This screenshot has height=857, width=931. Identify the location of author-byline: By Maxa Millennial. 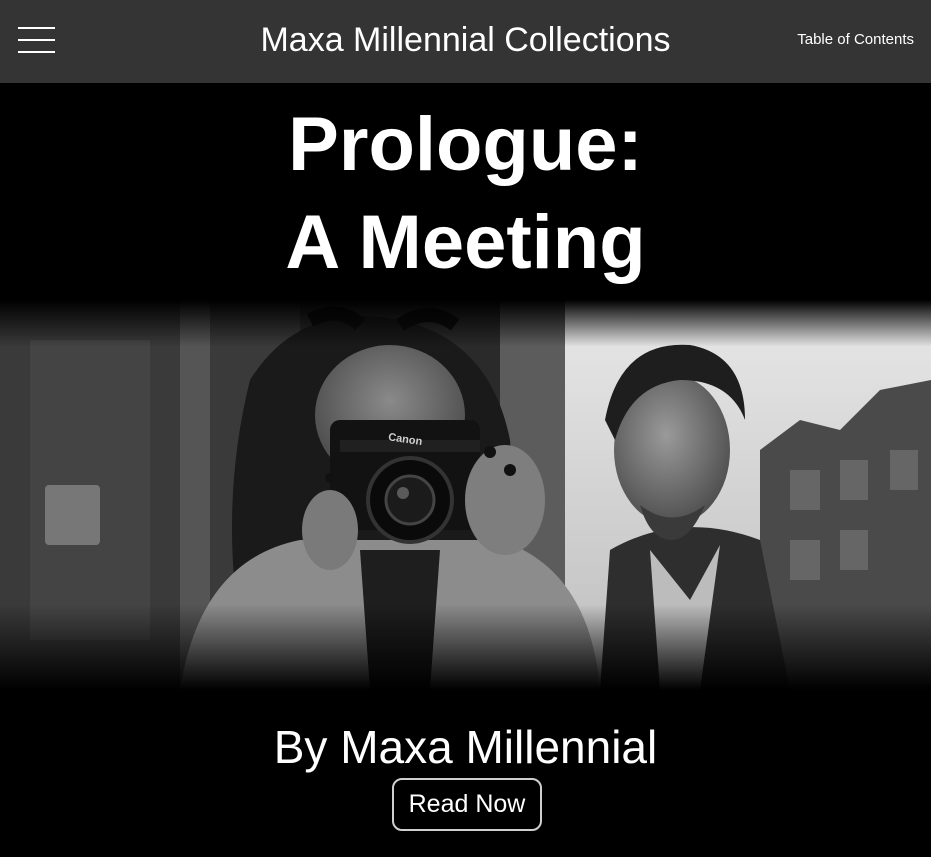
(465, 747).